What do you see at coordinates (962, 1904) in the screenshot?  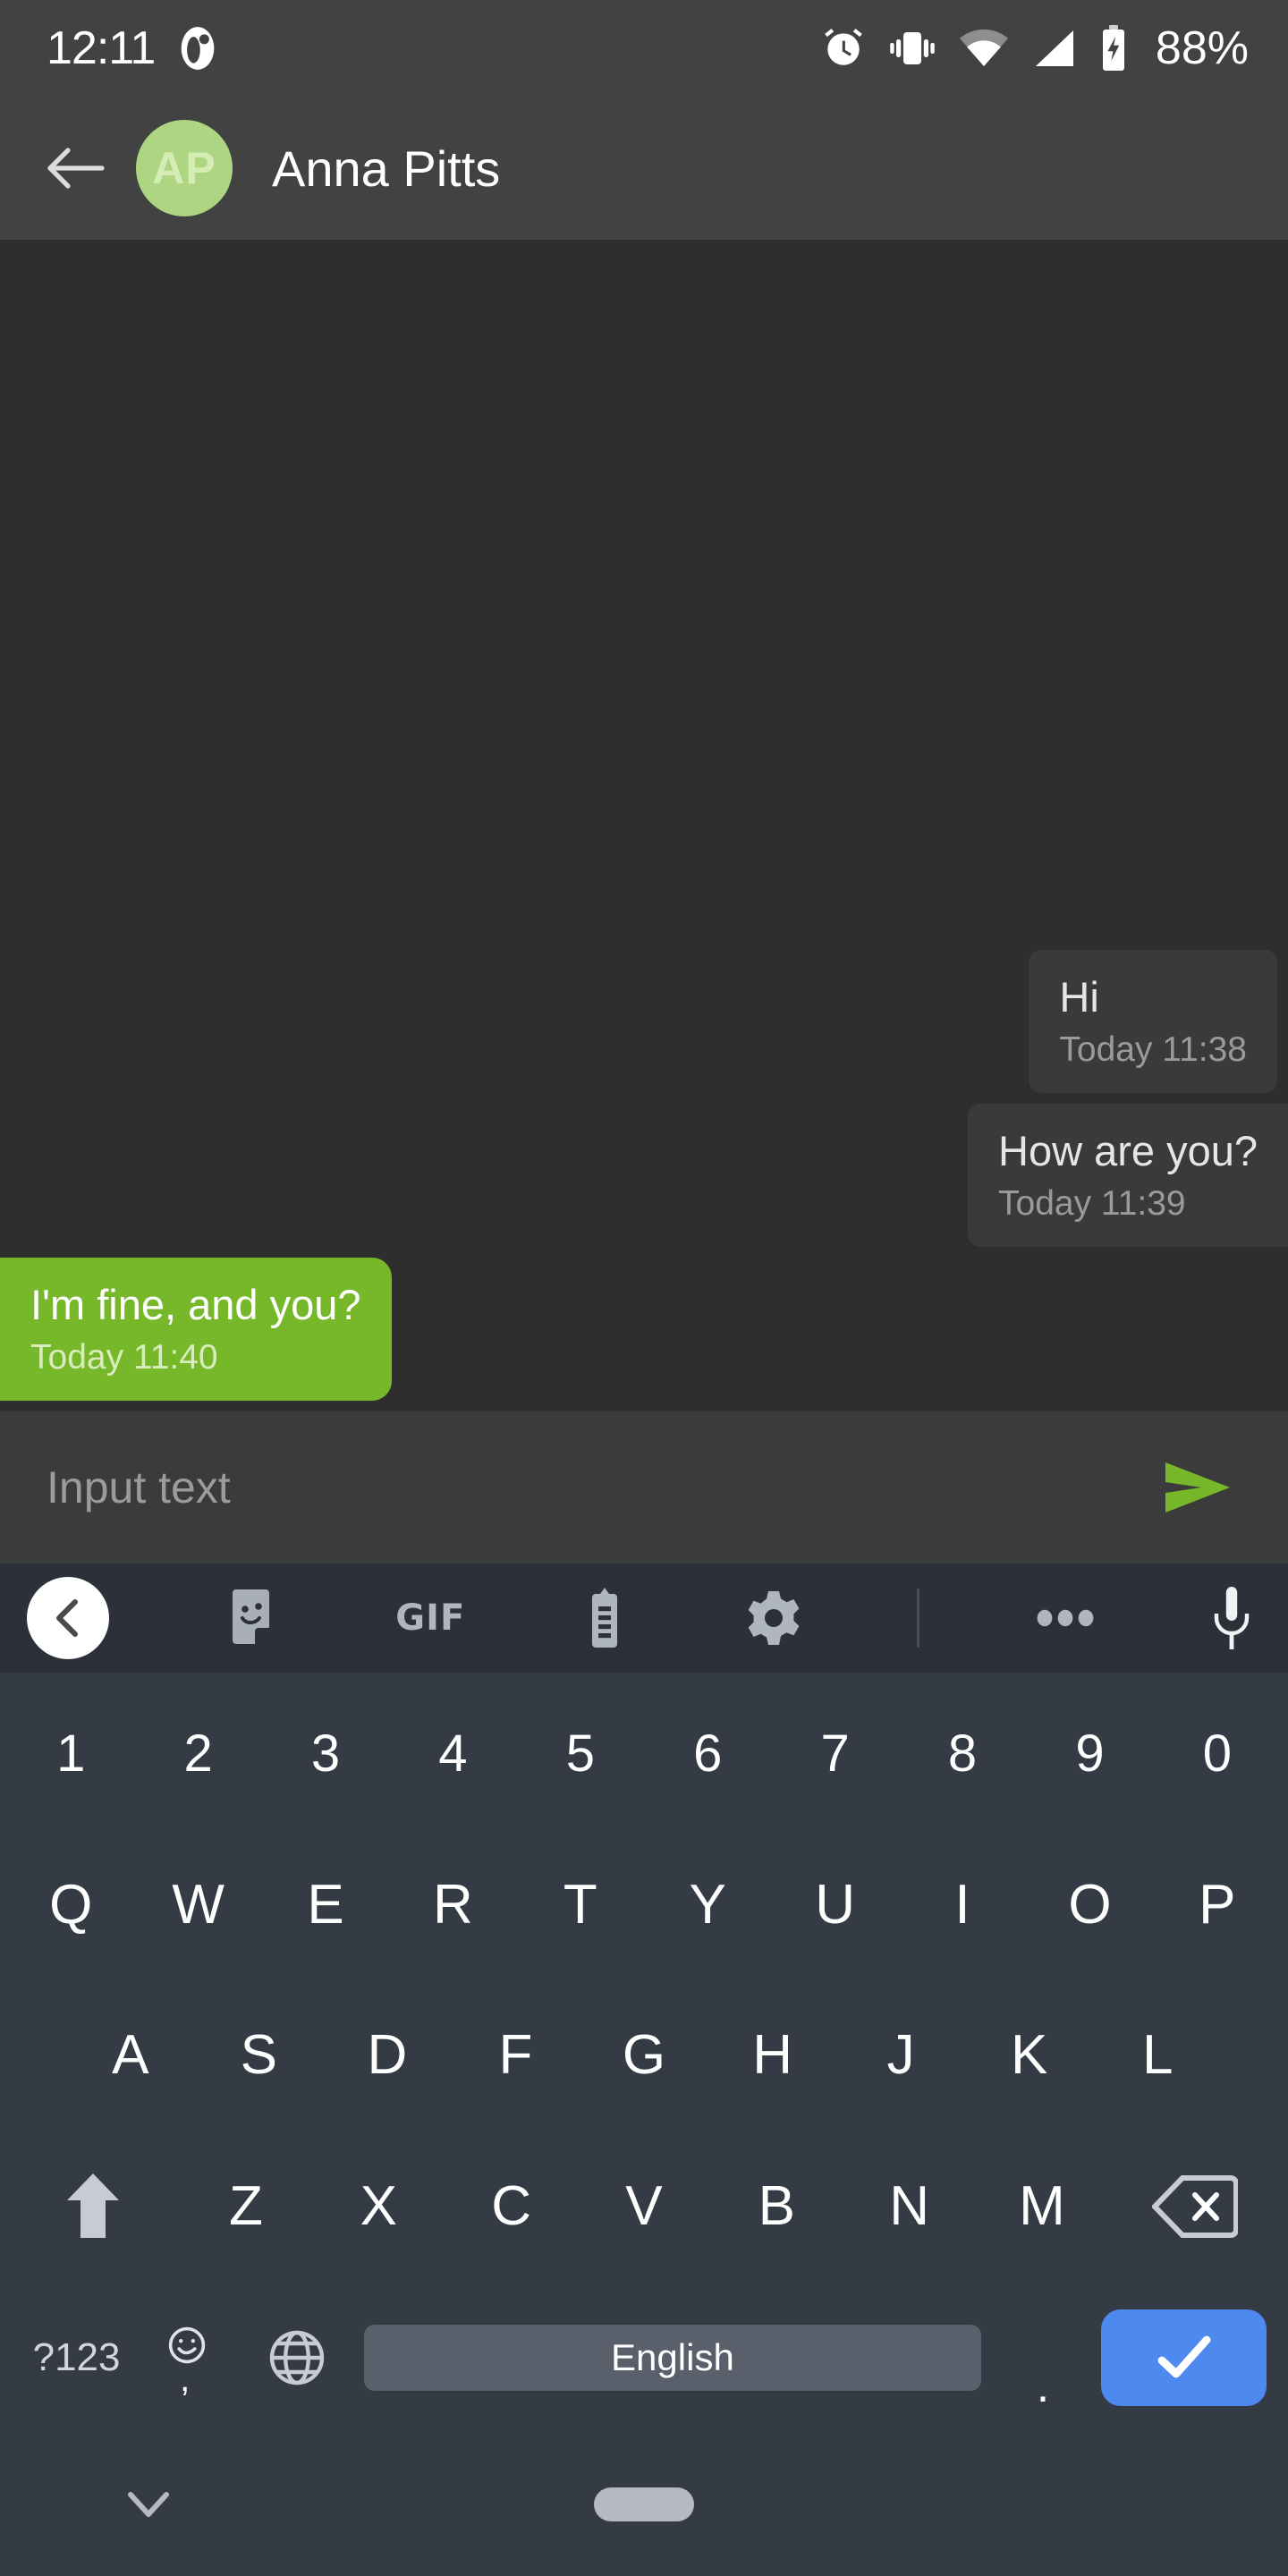 I see `key-i: I` at bounding box center [962, 1904].